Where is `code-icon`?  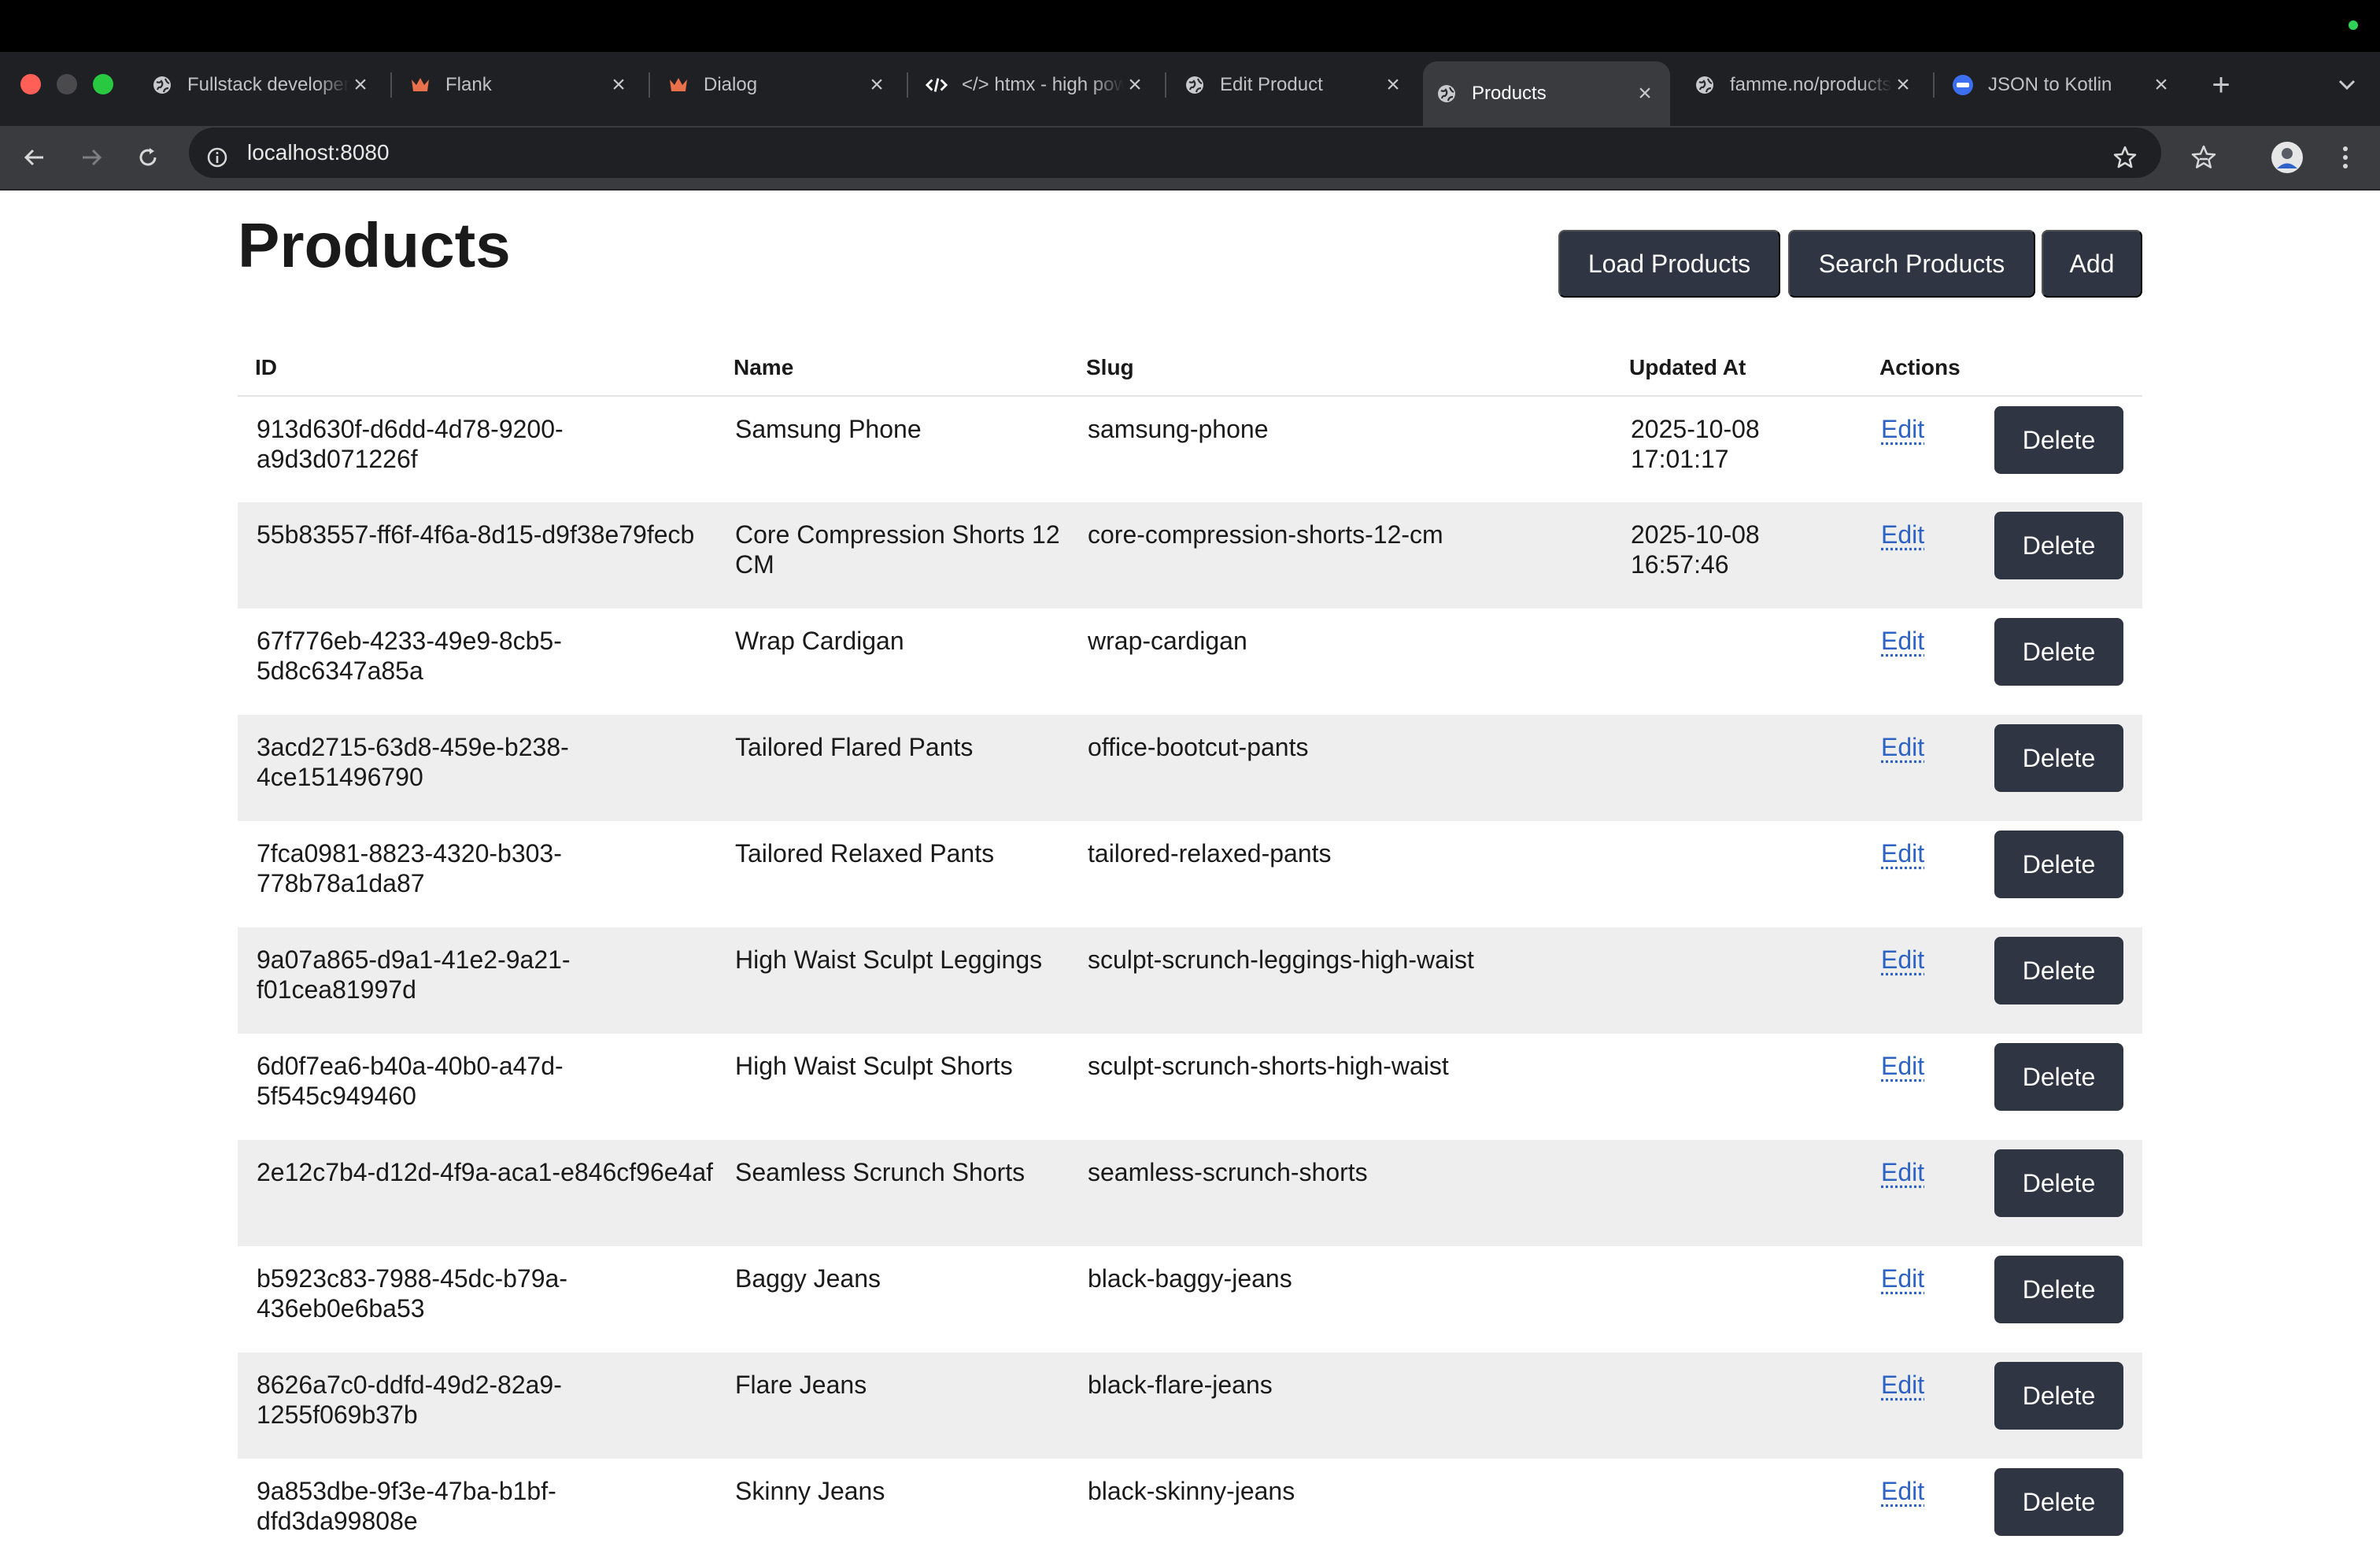
code-icon is located at coordinates (937, 85).